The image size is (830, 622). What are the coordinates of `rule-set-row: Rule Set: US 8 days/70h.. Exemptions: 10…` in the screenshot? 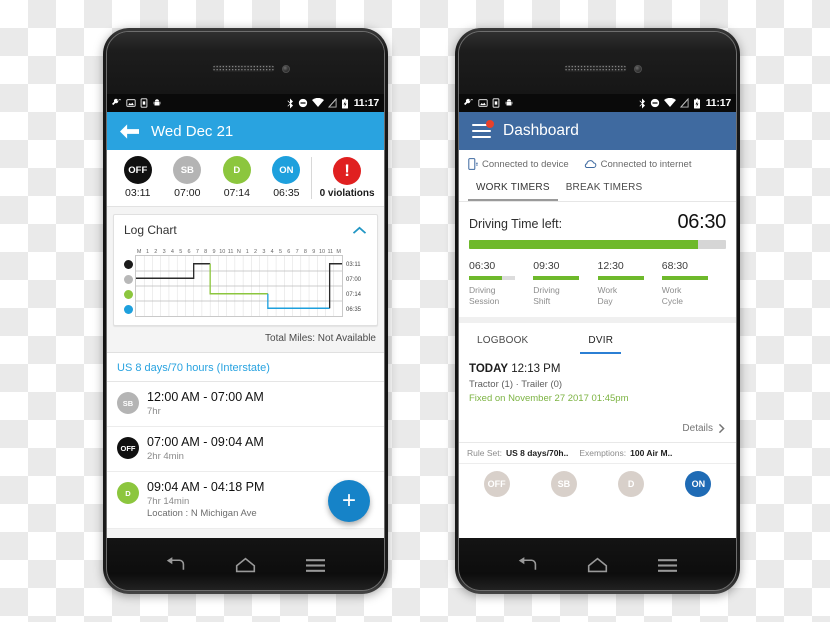 It's located at (597, 453).